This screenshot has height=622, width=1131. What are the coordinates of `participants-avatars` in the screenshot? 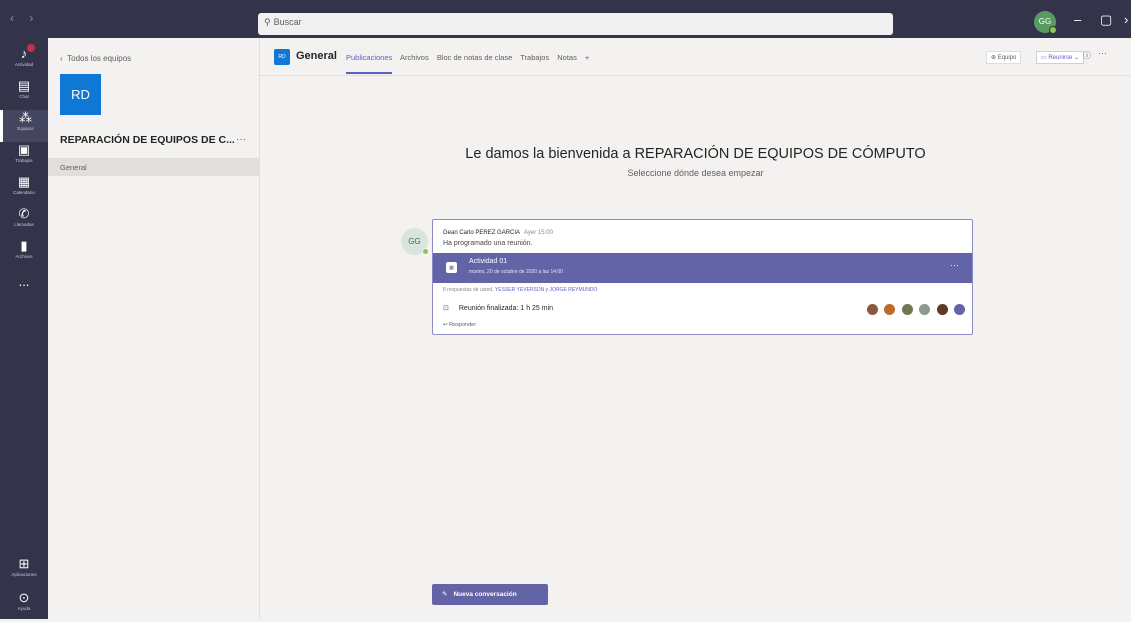 It's located at (917, 311).